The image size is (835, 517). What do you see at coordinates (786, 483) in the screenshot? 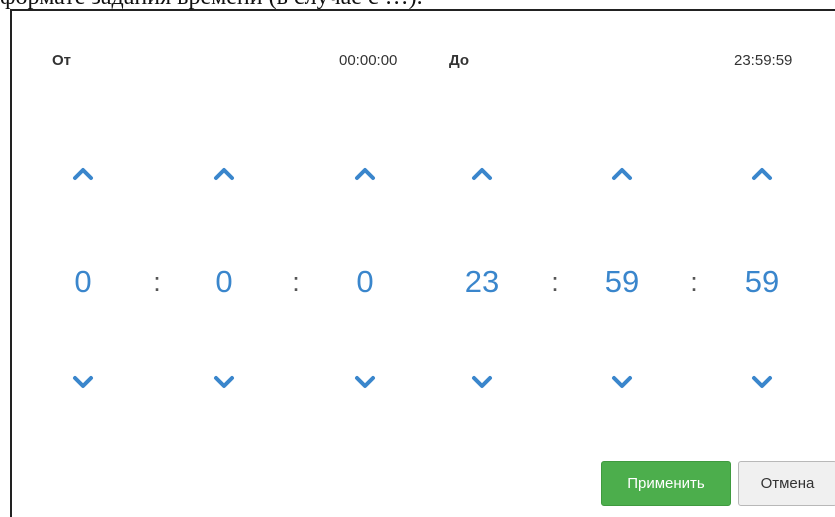
I see `cancel-button: Отмена` at bounding box center [786, 483].